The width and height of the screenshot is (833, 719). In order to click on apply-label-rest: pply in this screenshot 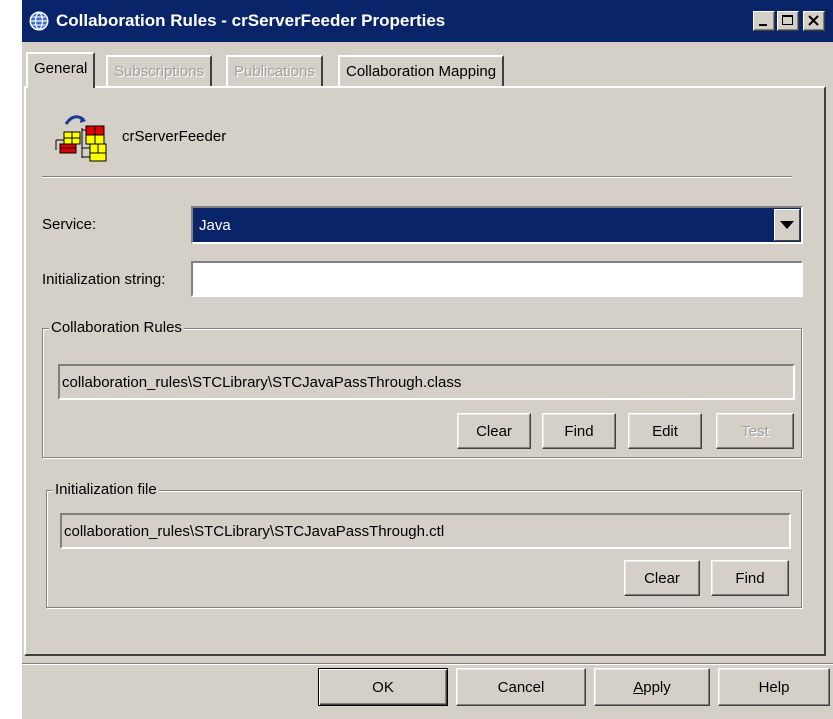, I will do `click(657, 687)`.